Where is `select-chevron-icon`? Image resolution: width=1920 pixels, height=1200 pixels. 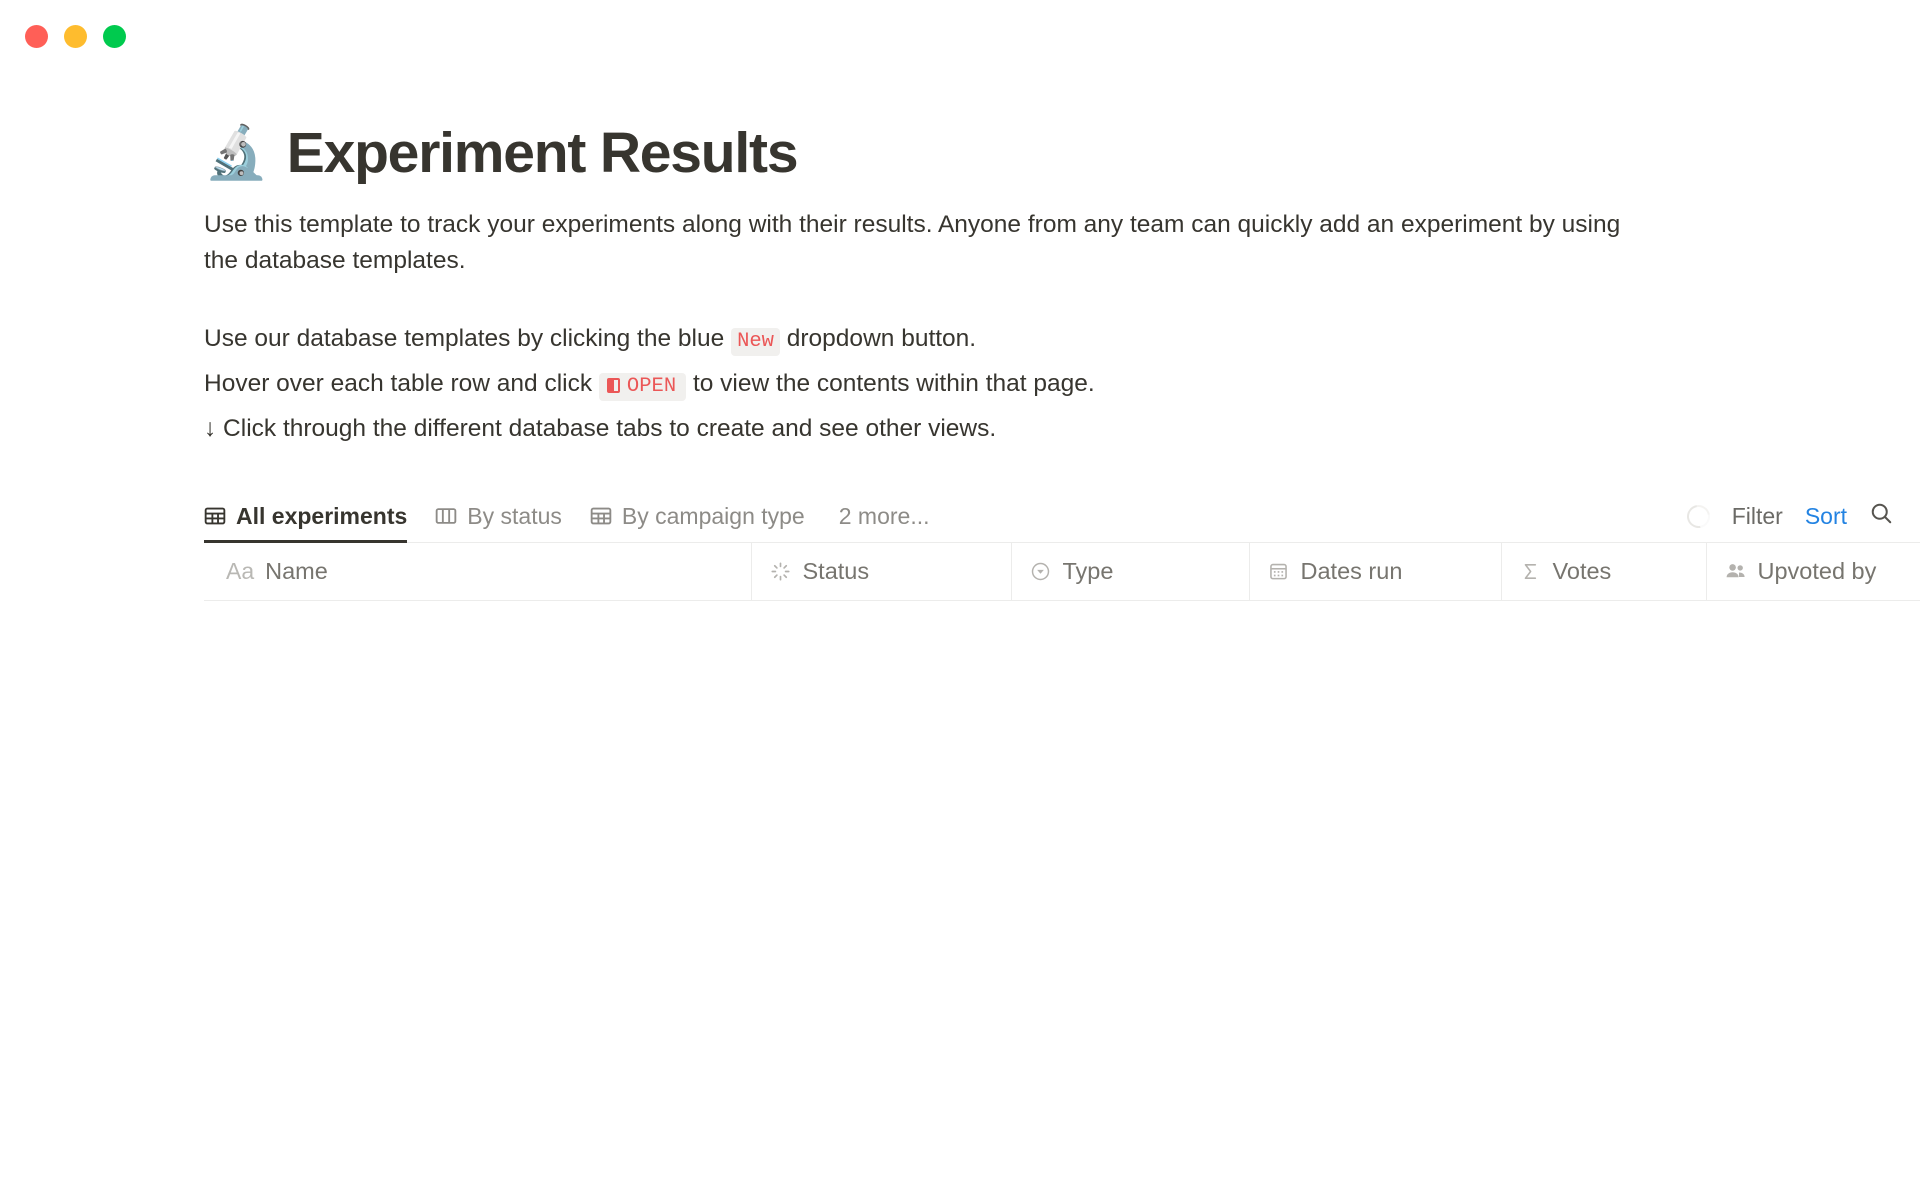 select-chevron-icon is located at coordinates (1041, 571).